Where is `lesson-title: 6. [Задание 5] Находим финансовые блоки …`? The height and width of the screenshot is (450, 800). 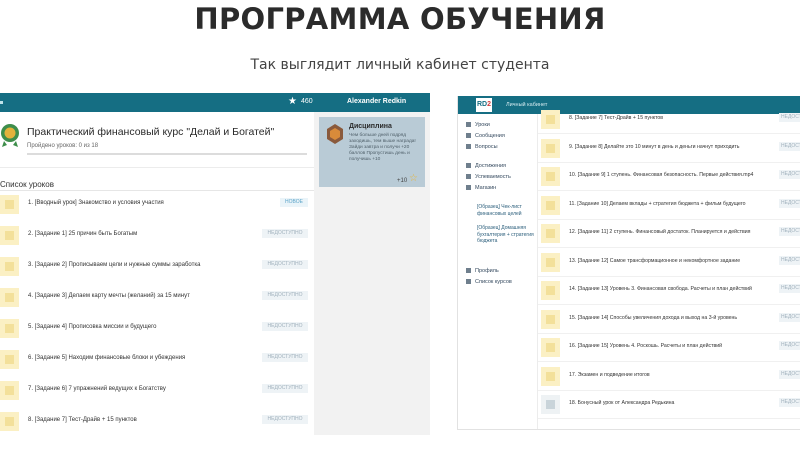 lesson-title: 6. [Задание 5] Находим финансовые блоки … is located at coordinates (107, 358).